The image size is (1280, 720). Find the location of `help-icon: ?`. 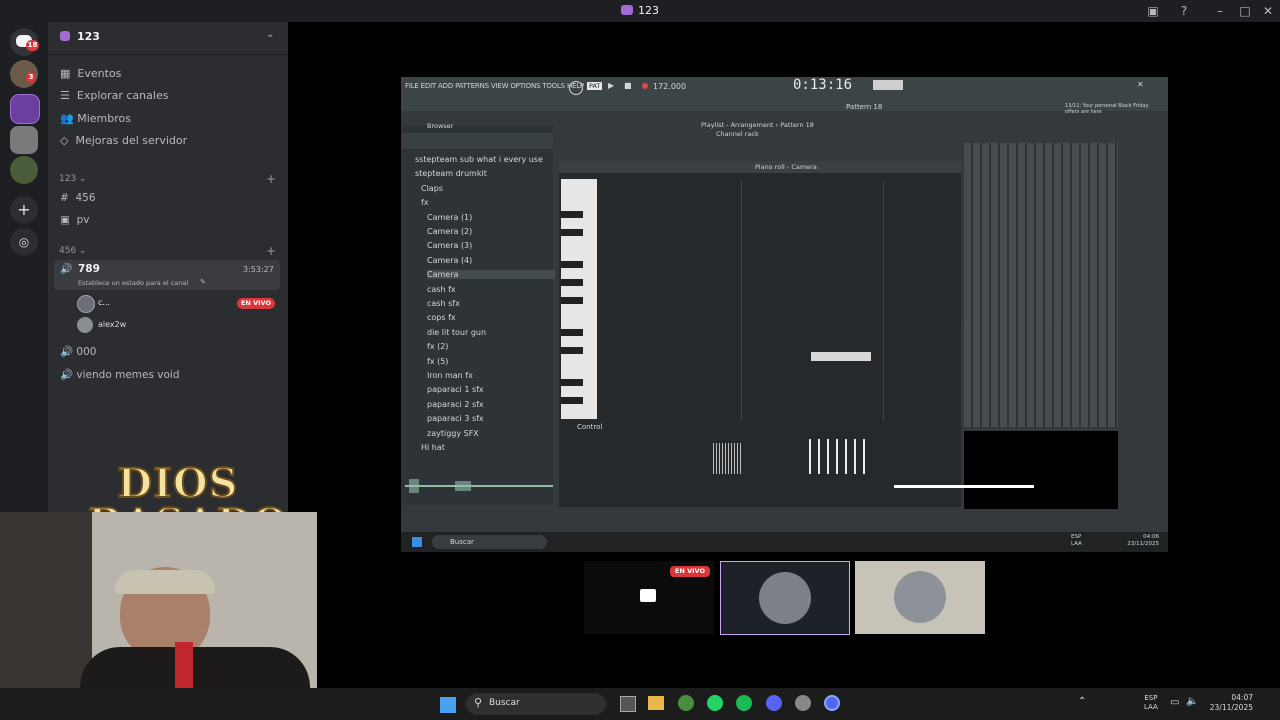

help-icon: ? is located at coordinates (1184, 11).